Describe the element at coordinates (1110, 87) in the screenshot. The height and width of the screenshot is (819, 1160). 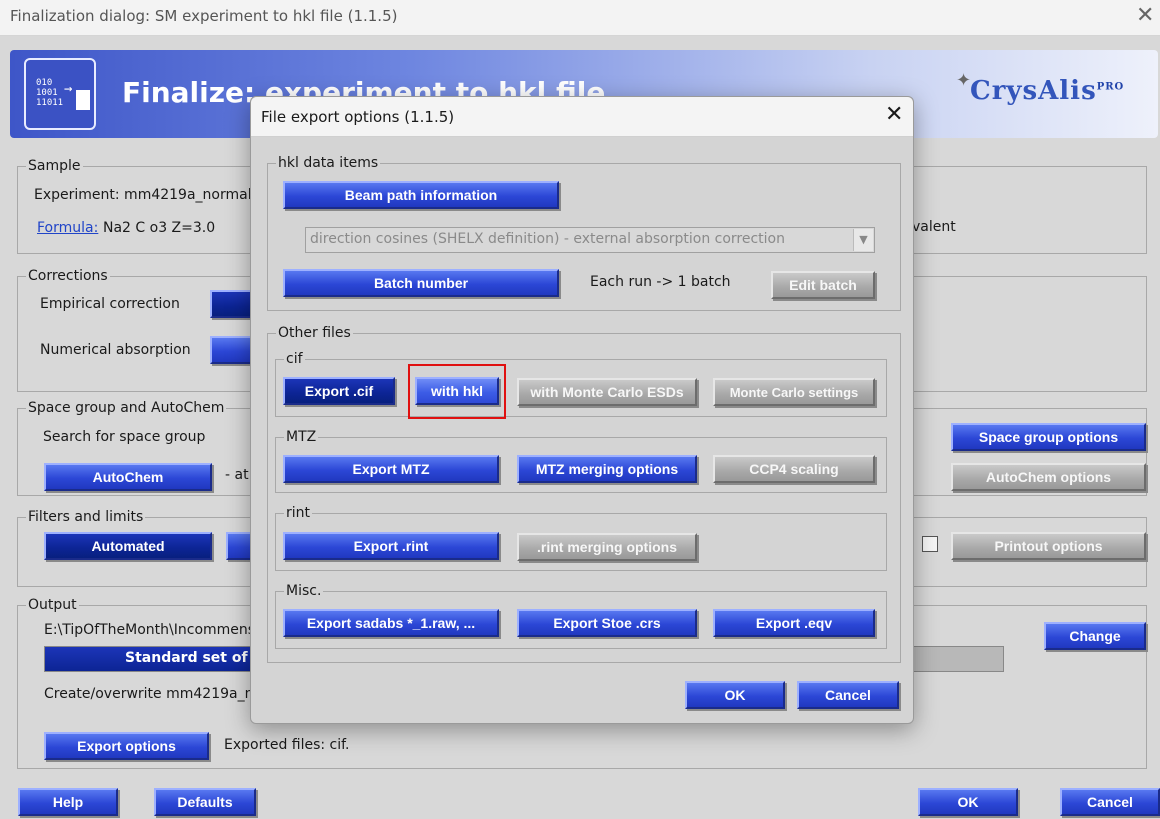
I see `brand-sup: PRO` at that location.